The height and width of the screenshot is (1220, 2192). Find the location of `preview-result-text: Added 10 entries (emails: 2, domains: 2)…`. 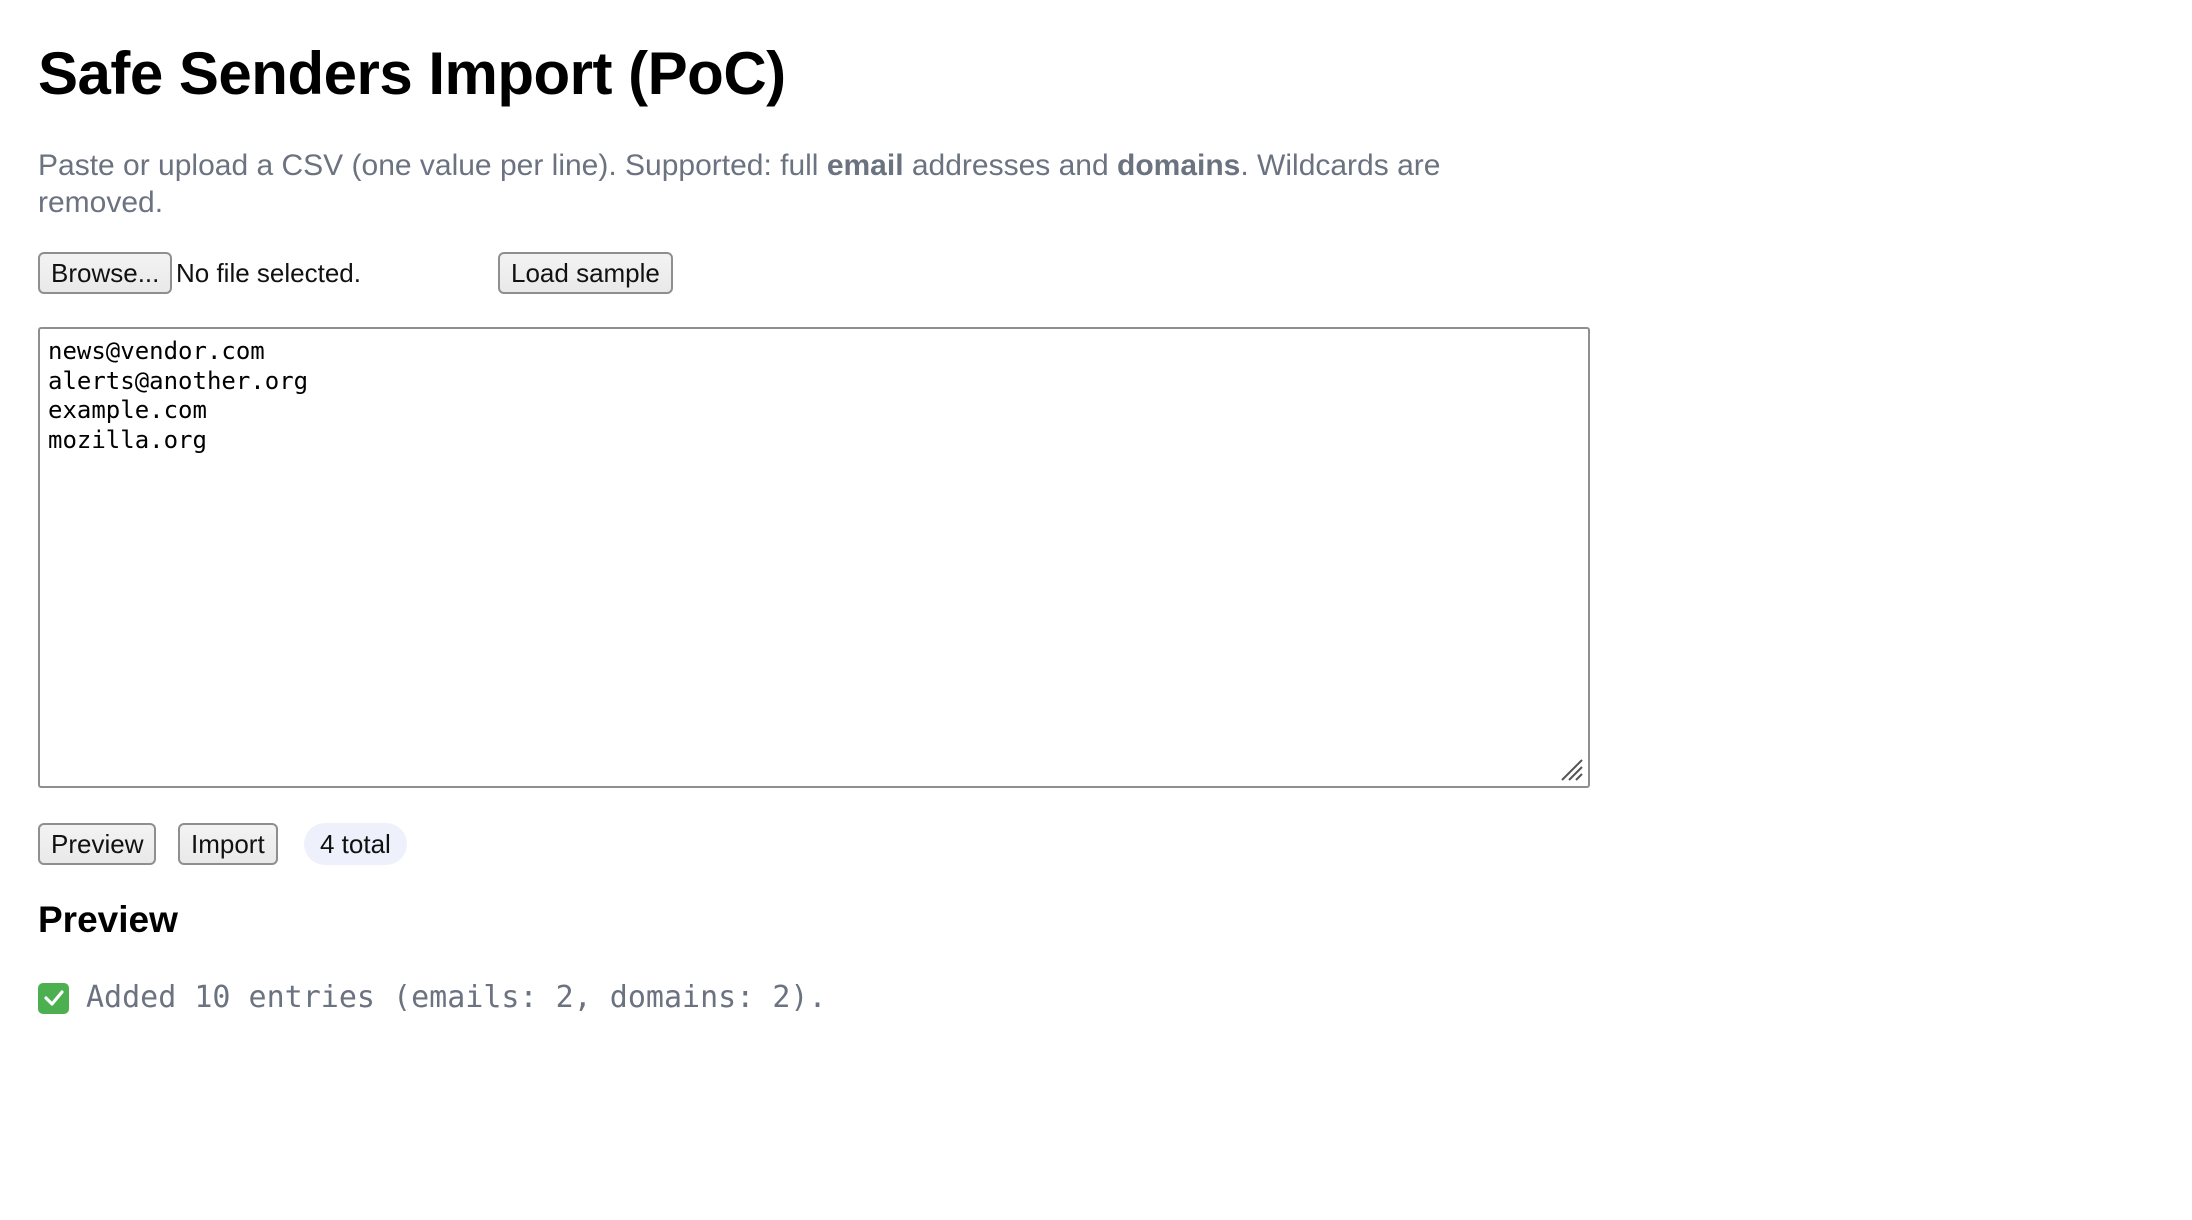

preview-result-text: Added 10 entries (emails: 2, domains: 2)… is located at coordinates (456, 997).